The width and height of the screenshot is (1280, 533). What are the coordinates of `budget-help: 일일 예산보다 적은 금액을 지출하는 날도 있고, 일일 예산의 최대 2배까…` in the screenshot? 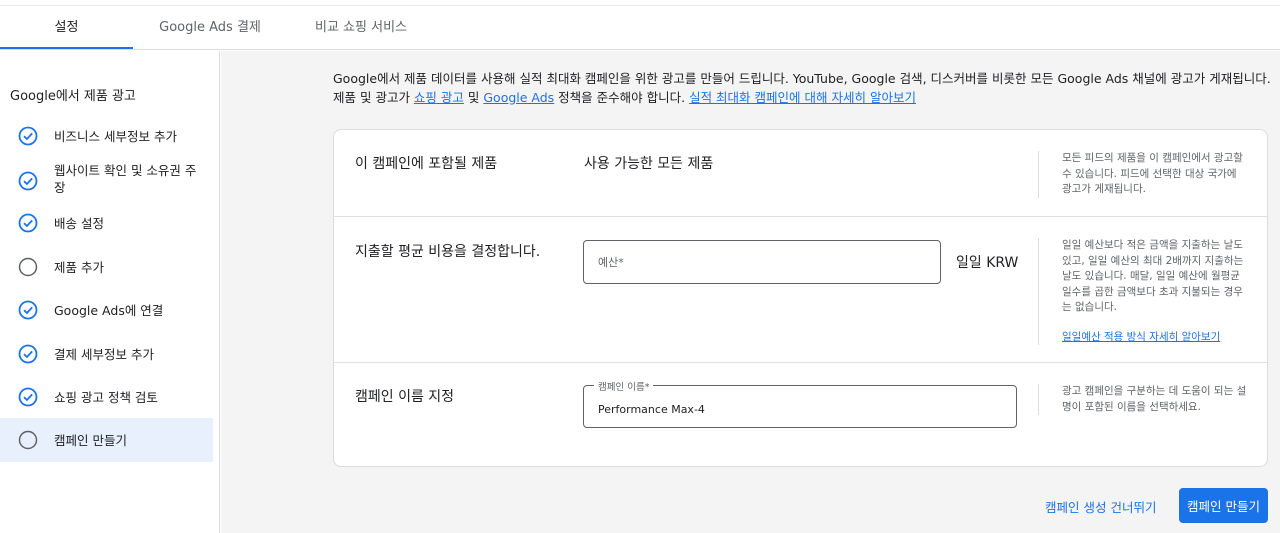 It's located at (1143, 291).